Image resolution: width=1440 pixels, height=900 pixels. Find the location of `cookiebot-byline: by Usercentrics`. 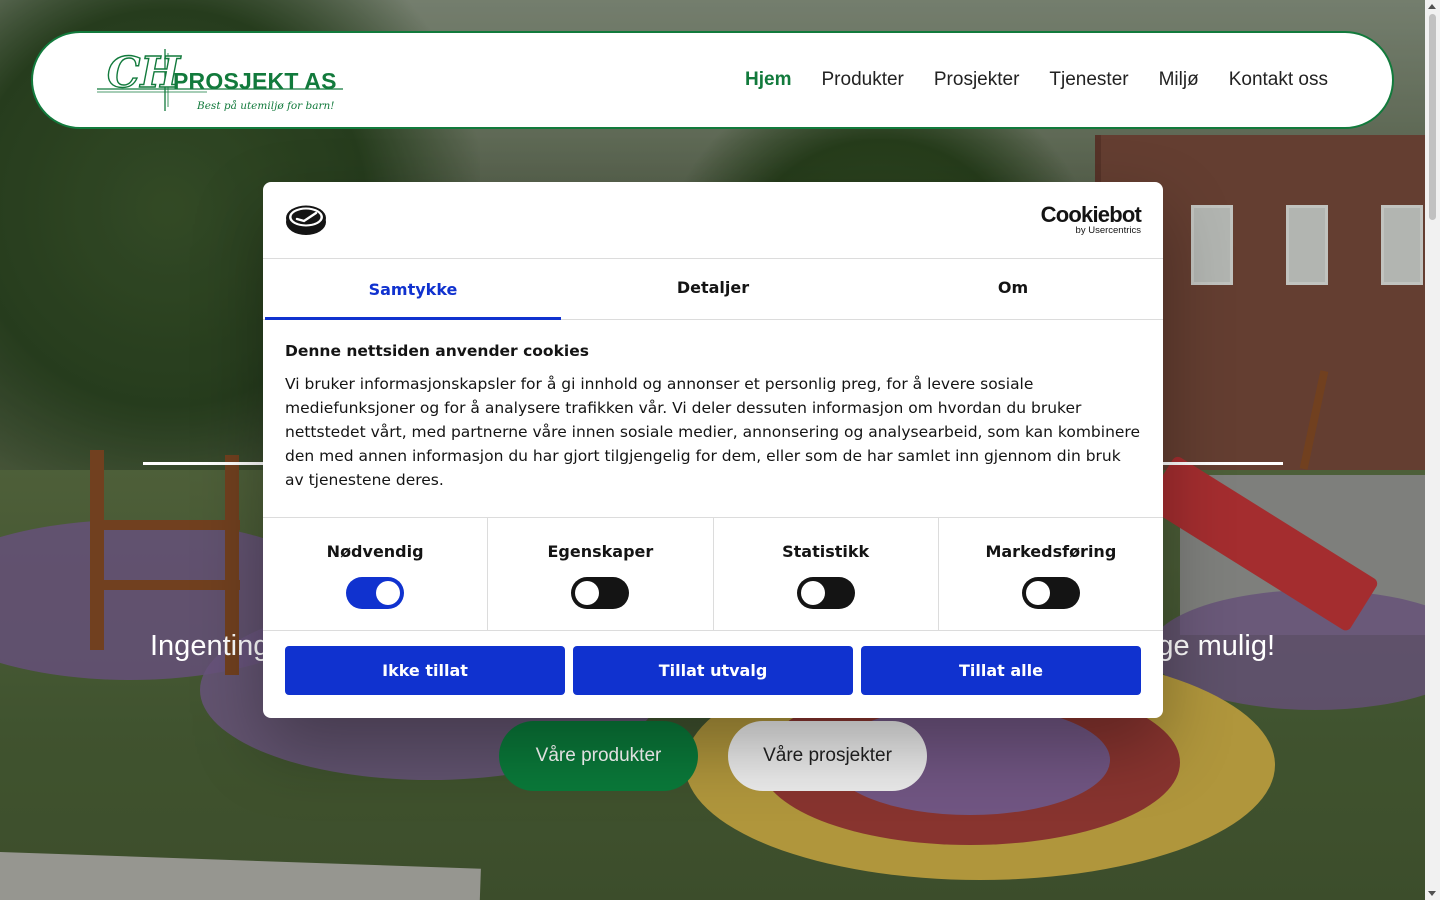

cookiebot-byline: by Usercentrics is located at coordinates (1108, 230).